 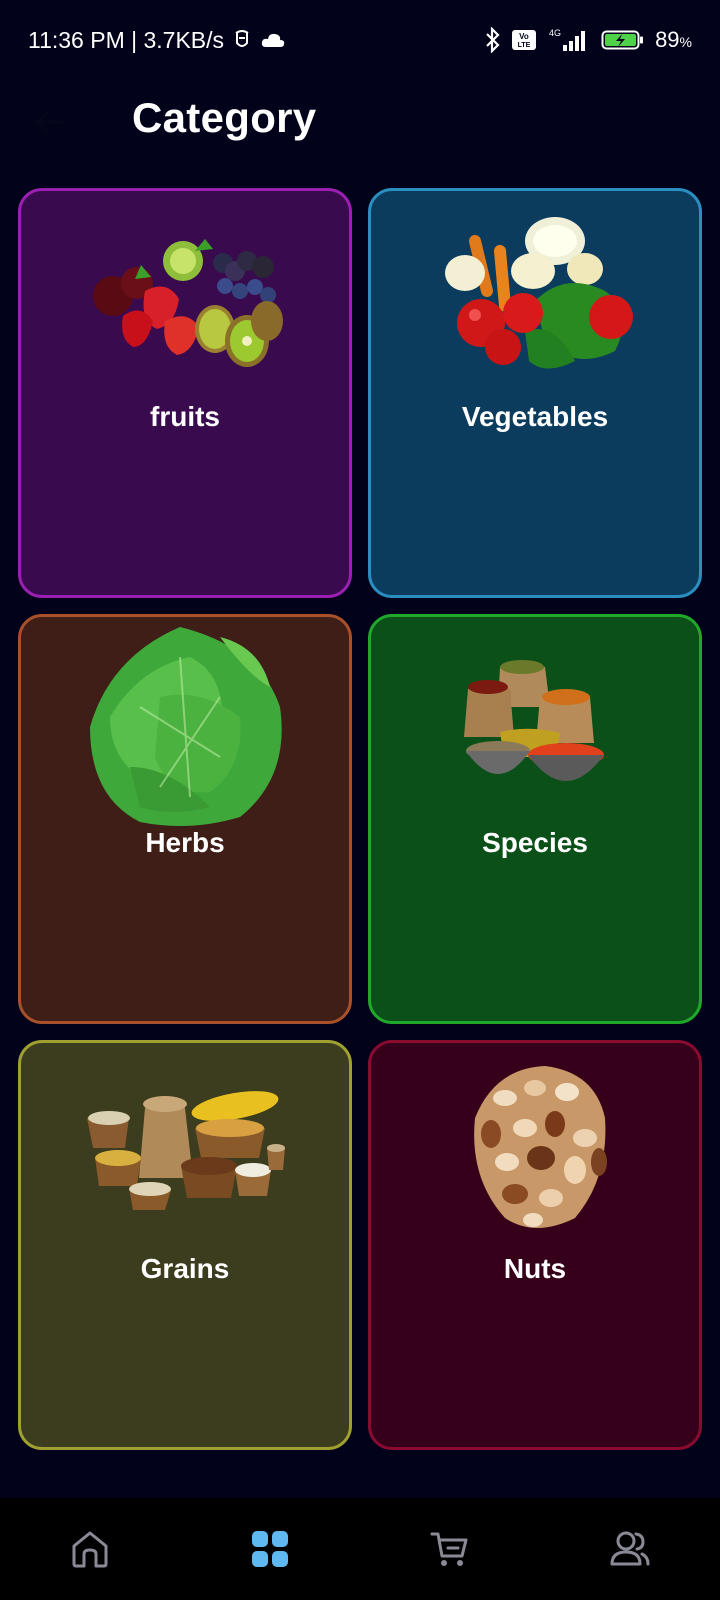 I want to click on category-label: Vegetables, so click(x=535, y=416).